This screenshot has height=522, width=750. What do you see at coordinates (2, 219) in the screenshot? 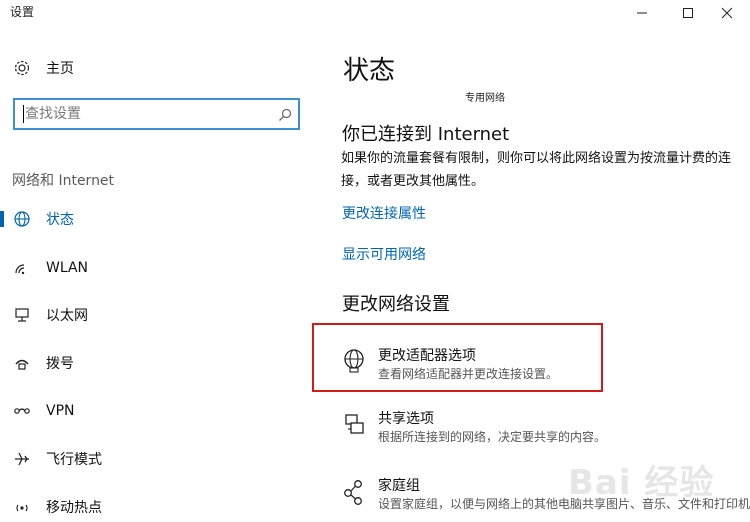
I see `active-indicator` at bounding box center [2, 219].